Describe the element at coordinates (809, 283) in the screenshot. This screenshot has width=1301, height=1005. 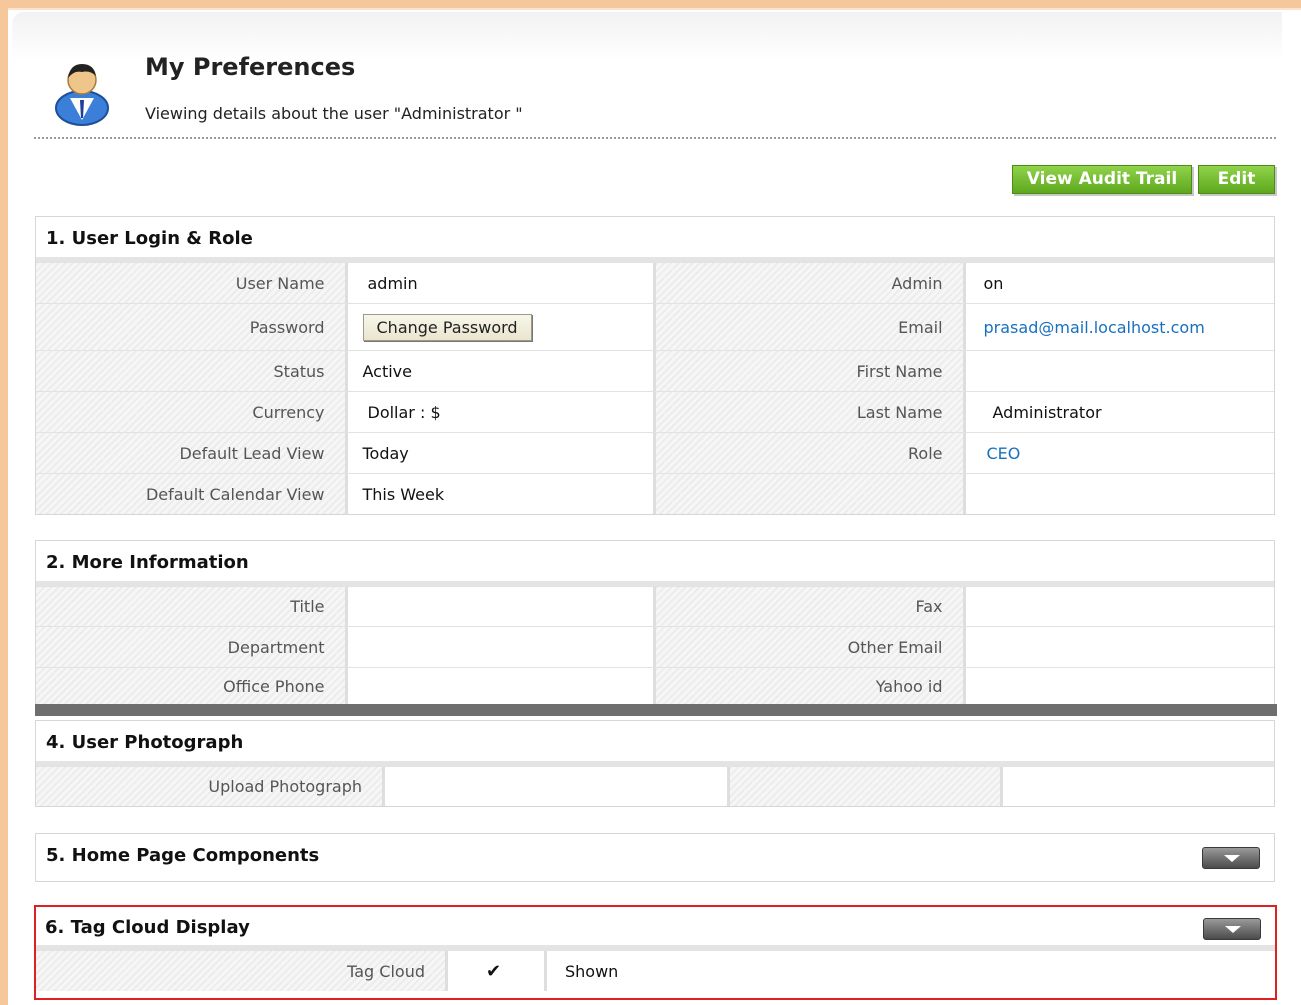
I see `label-admin: Admin` at that location.